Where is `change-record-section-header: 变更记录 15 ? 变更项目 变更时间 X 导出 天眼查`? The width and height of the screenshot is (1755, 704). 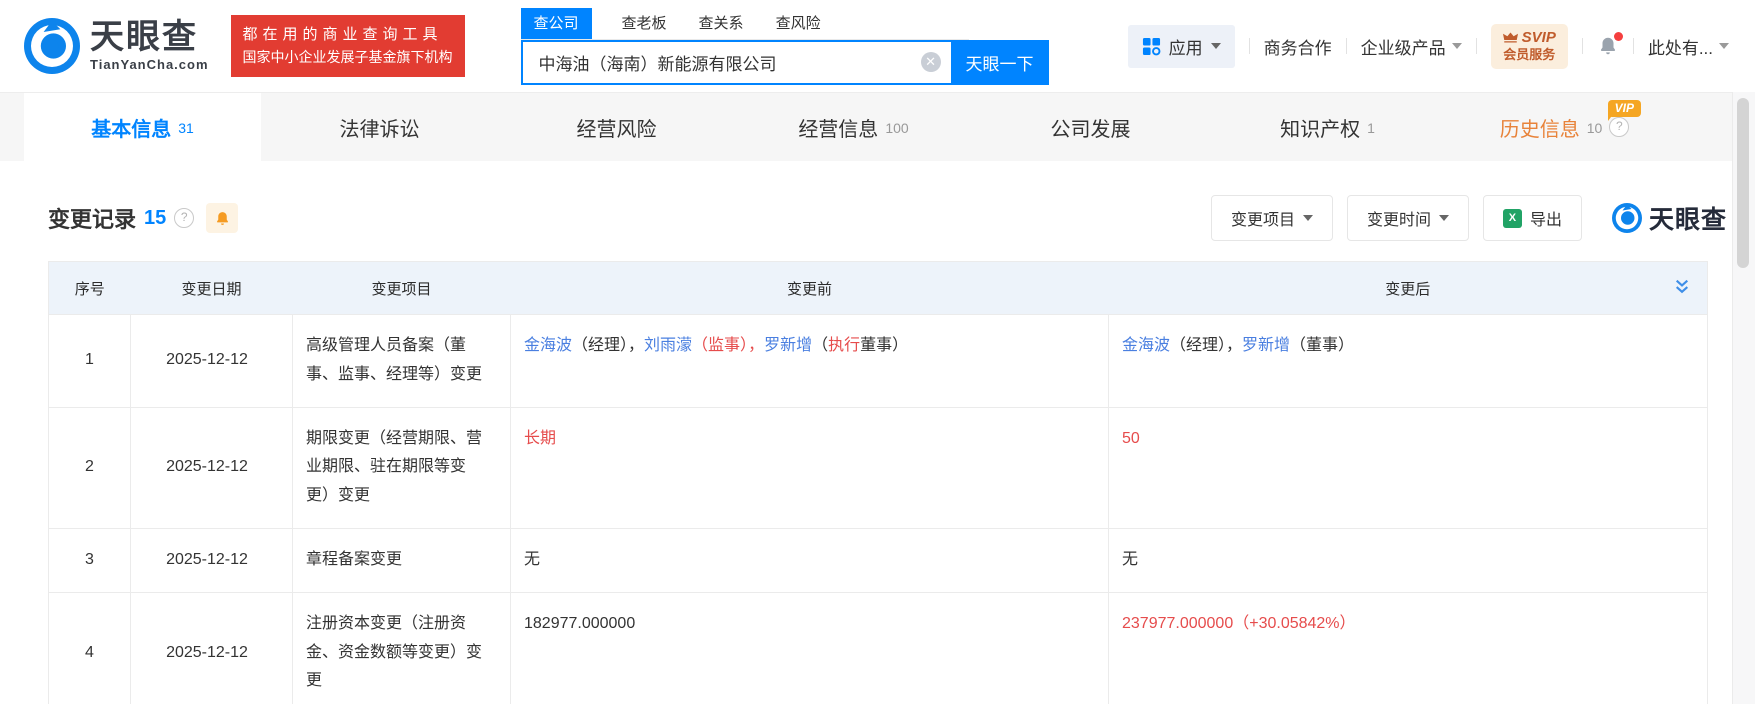 change-record-section-header: 变更记录 15 ? 变更项目 变更时间 X 导出 天眼查 is located at coordinates (887, 218).